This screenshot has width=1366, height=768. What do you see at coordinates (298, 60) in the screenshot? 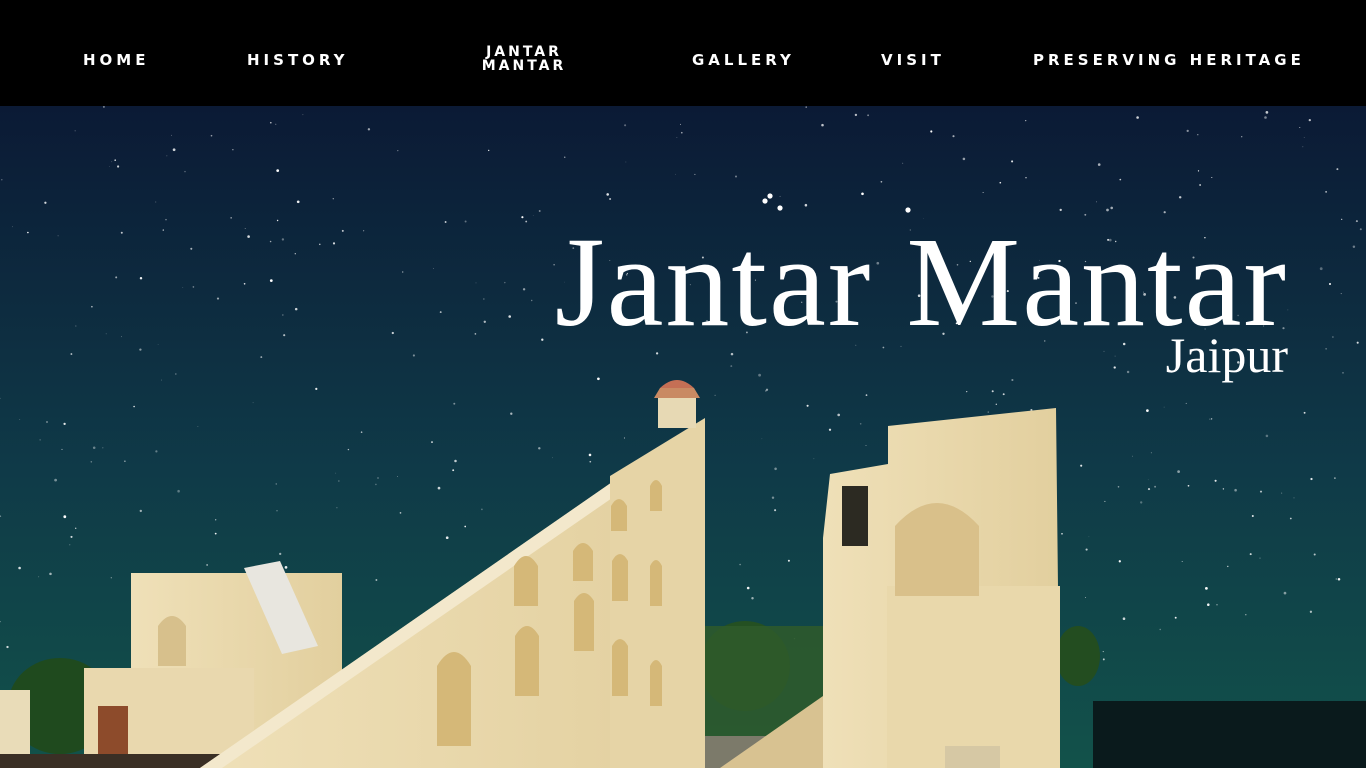
I see `nav-history: HISTORY` at bounding box center [298, 60].